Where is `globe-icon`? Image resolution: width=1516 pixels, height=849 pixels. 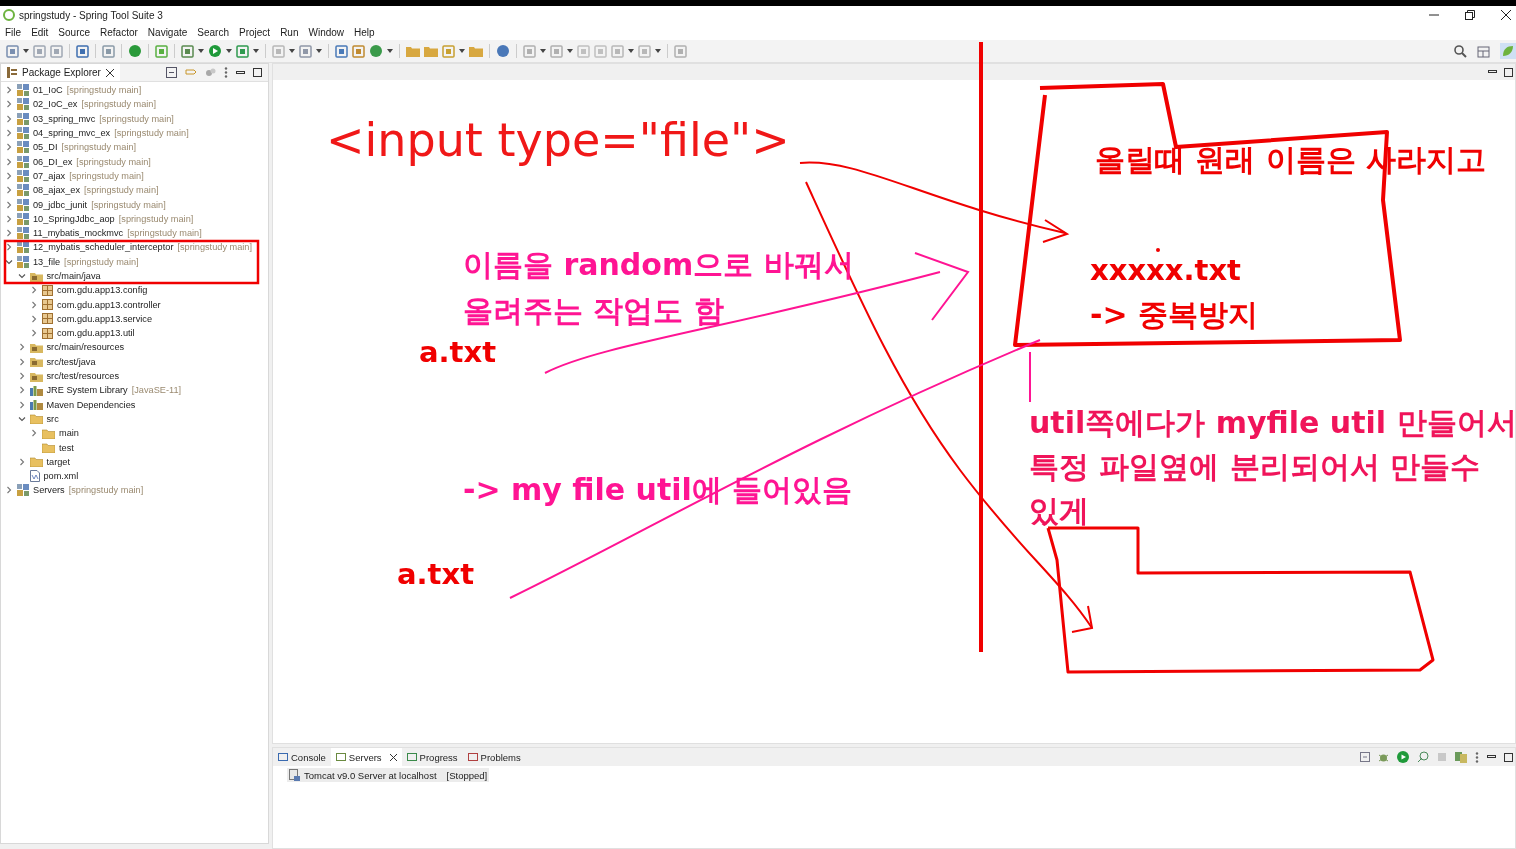 globe-icon is located at coordinates (503, 51).